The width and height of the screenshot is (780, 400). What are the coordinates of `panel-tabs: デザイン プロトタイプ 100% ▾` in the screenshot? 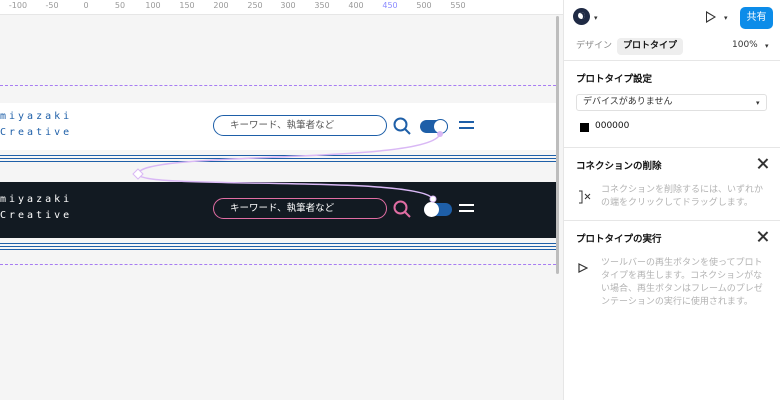 It's located at (672, 48).